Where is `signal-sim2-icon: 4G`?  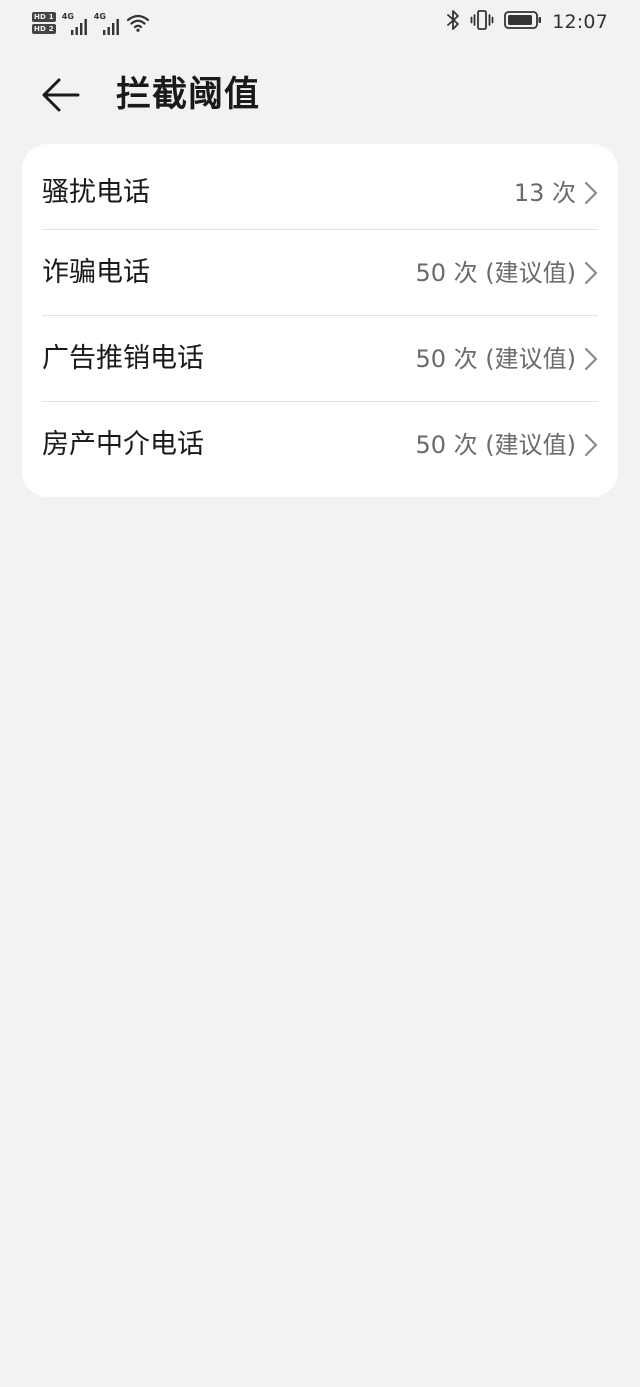 signal-sim2-icon: 4G is located at coordinates (107, 23).